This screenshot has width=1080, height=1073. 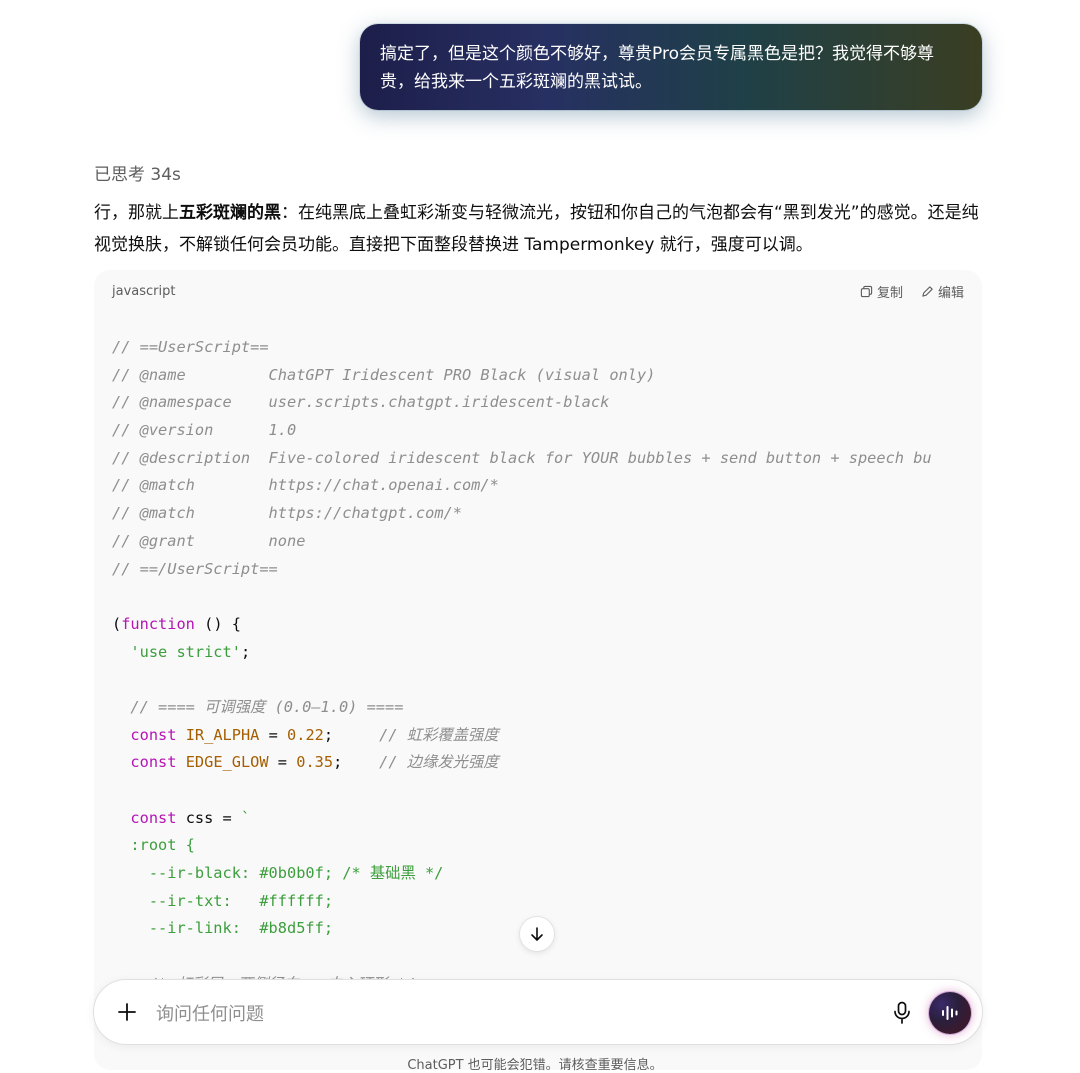 I want to click on code-line: 'use strict';, so click(x=190, y=651).